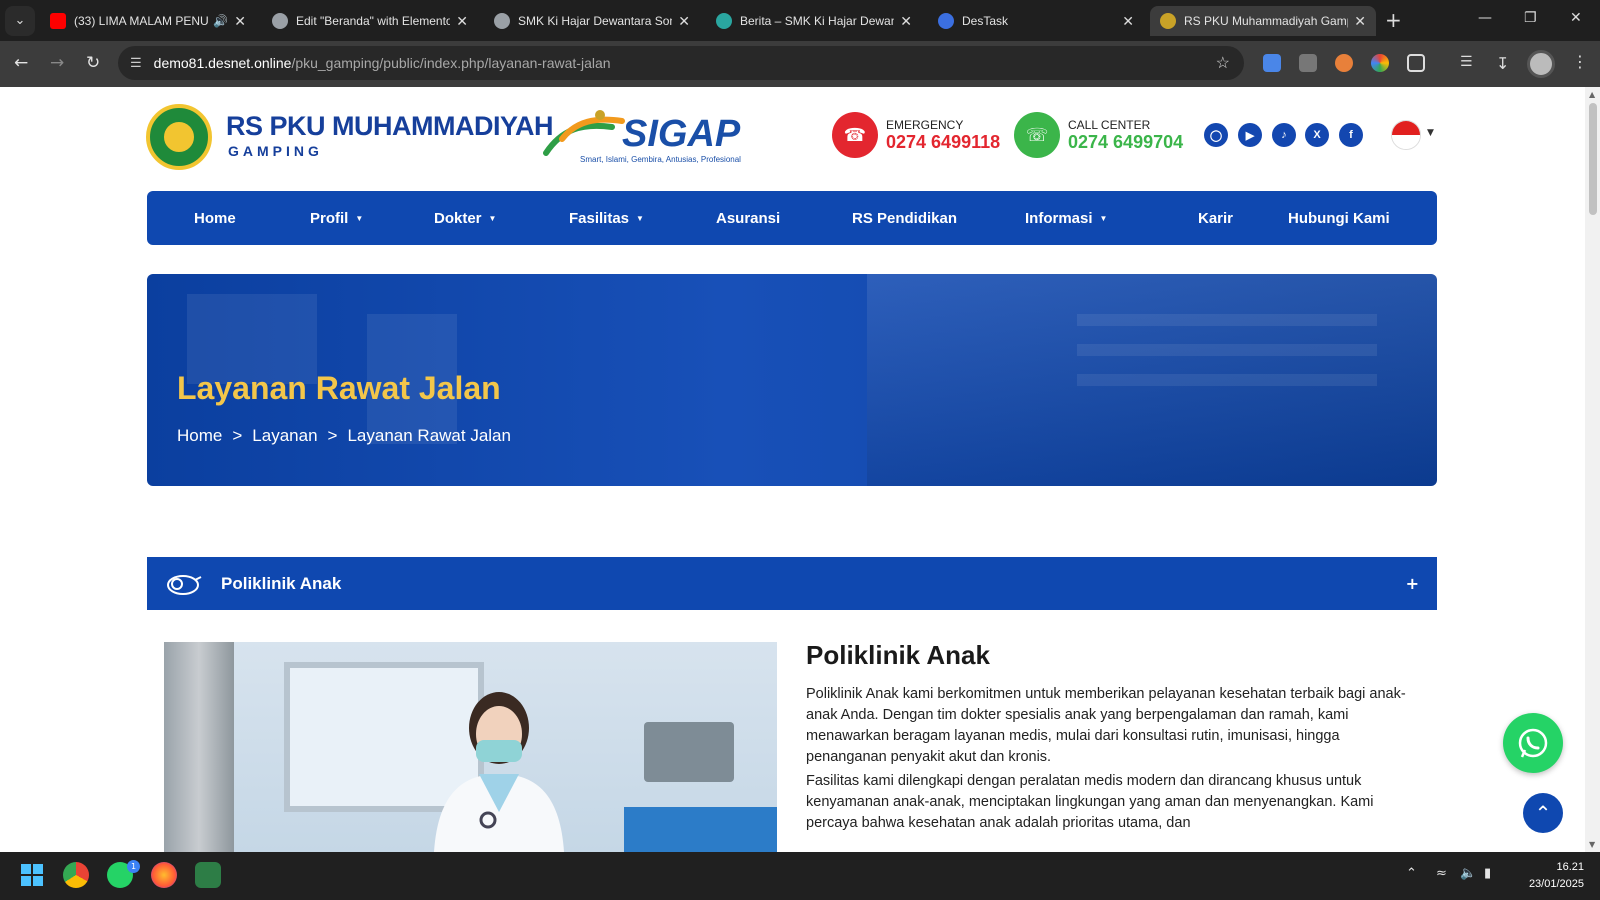  What do you see at coordinates (58, 21) in the screenshot?
I see `youtube-favicon-icon` at bounding box center [58, 21].